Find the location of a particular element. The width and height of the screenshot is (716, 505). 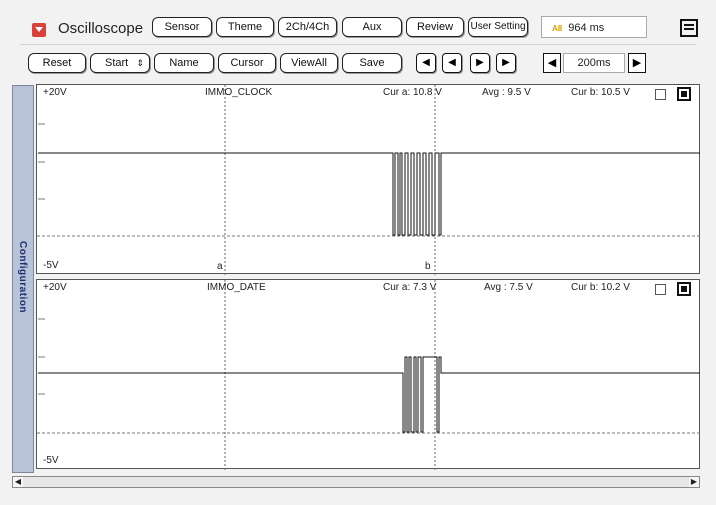

start-select: Start ⇕ is located at coordinates (120, 63).